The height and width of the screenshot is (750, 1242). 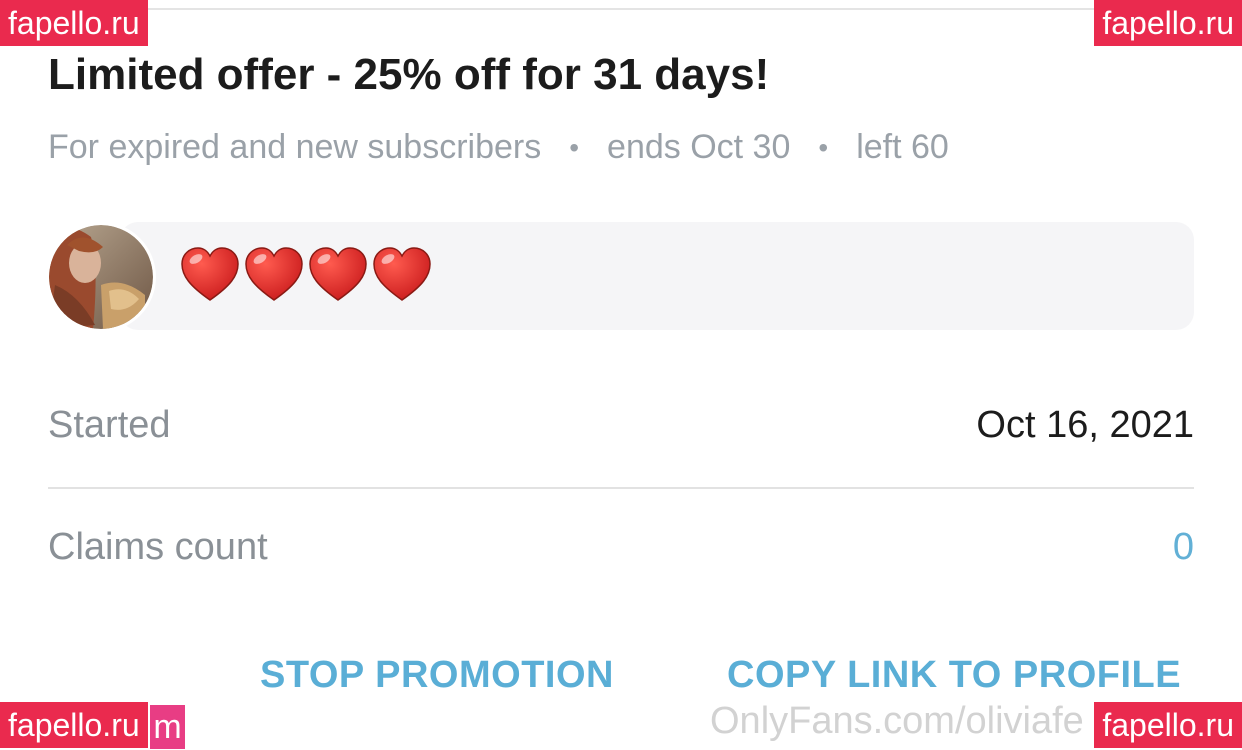 What do you see at coordinates (1168, 725) in the screenshot?
I see `watermark-badge-bottom-right: fapello.ru` at bounding box center [1168, 725].